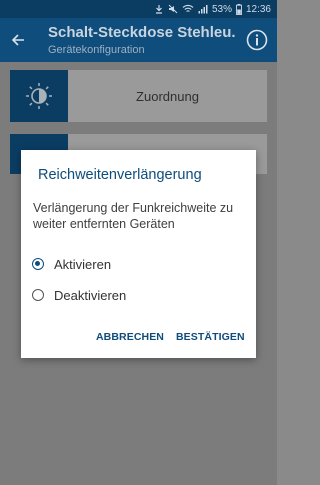  What do you see at coordinates (120, 175) in the screenshot?
I see `dialog-title: Reichweitenverlängerung` at bounding box center [120, 175].